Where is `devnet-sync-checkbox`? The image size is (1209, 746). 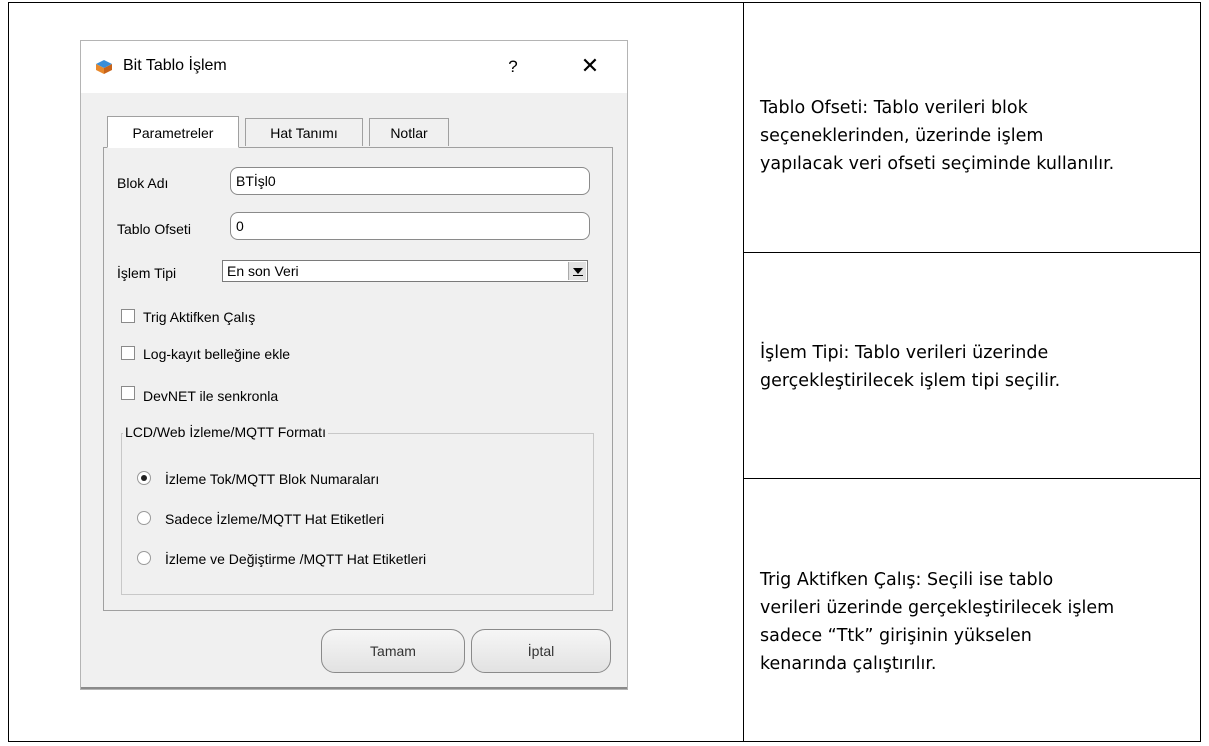
devnet-sync-checkbox is located at coordinates (128, 393).